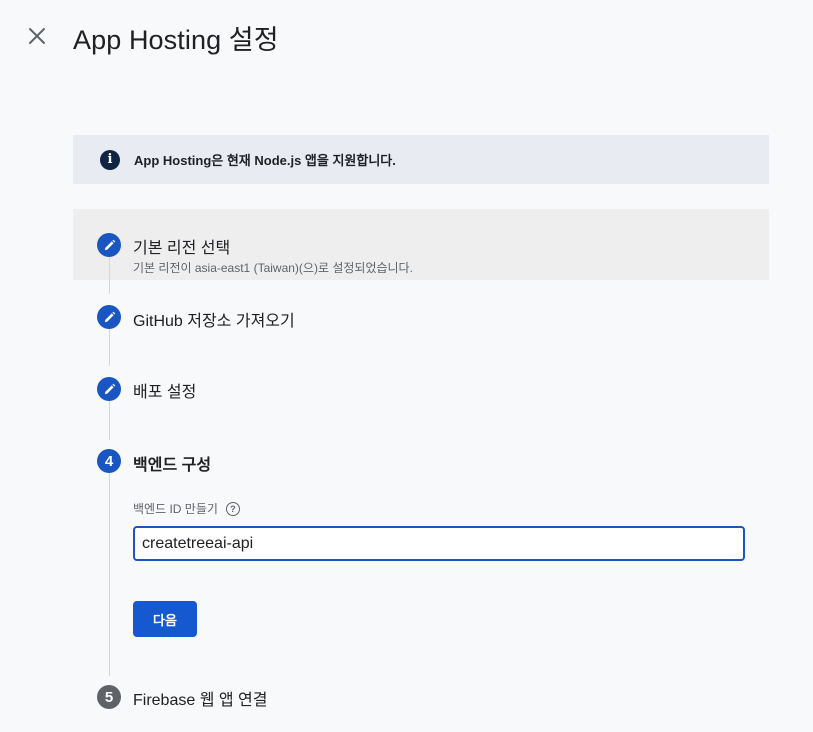  What do you see at coordinates (109, 461) in the screenshot?
I see `step-4-number: 4` at bounding box center [109, 461].